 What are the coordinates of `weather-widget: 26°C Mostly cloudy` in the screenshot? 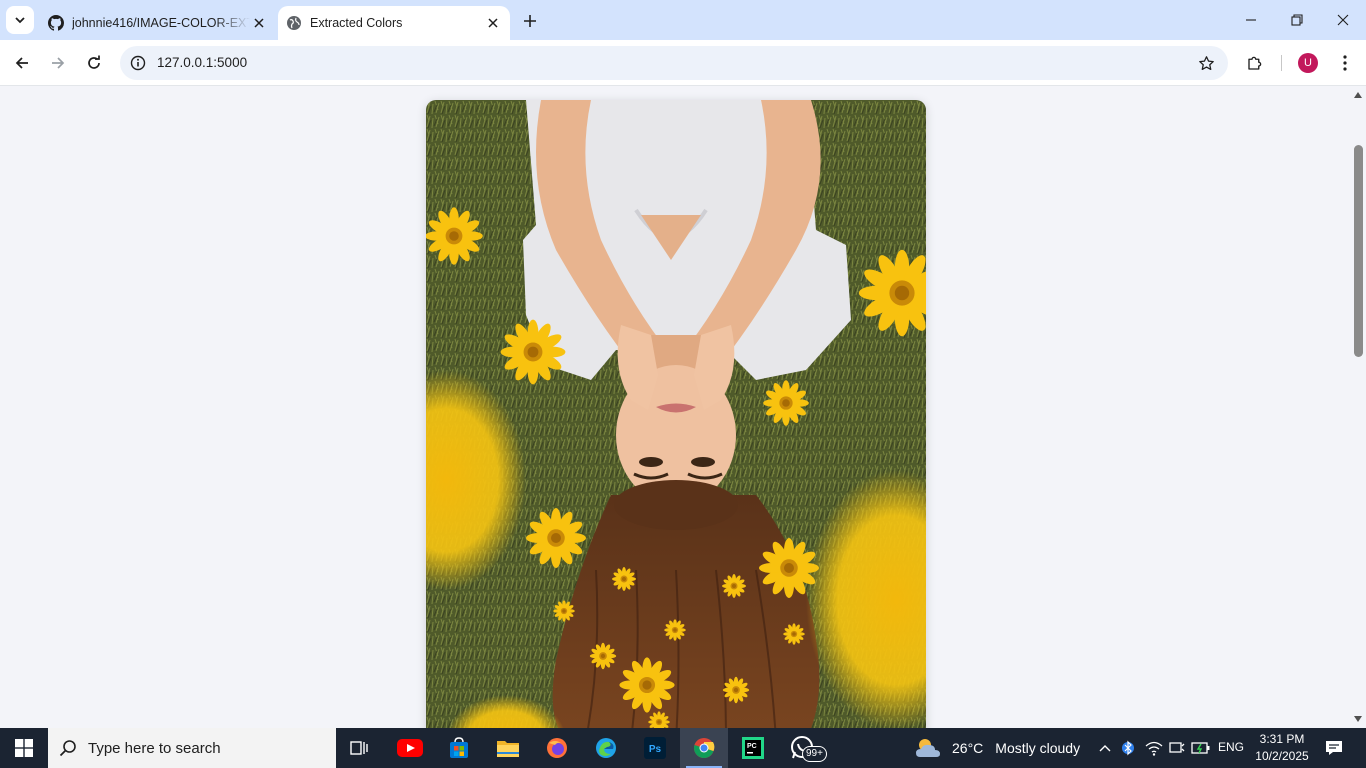 It's located at (997, 748).